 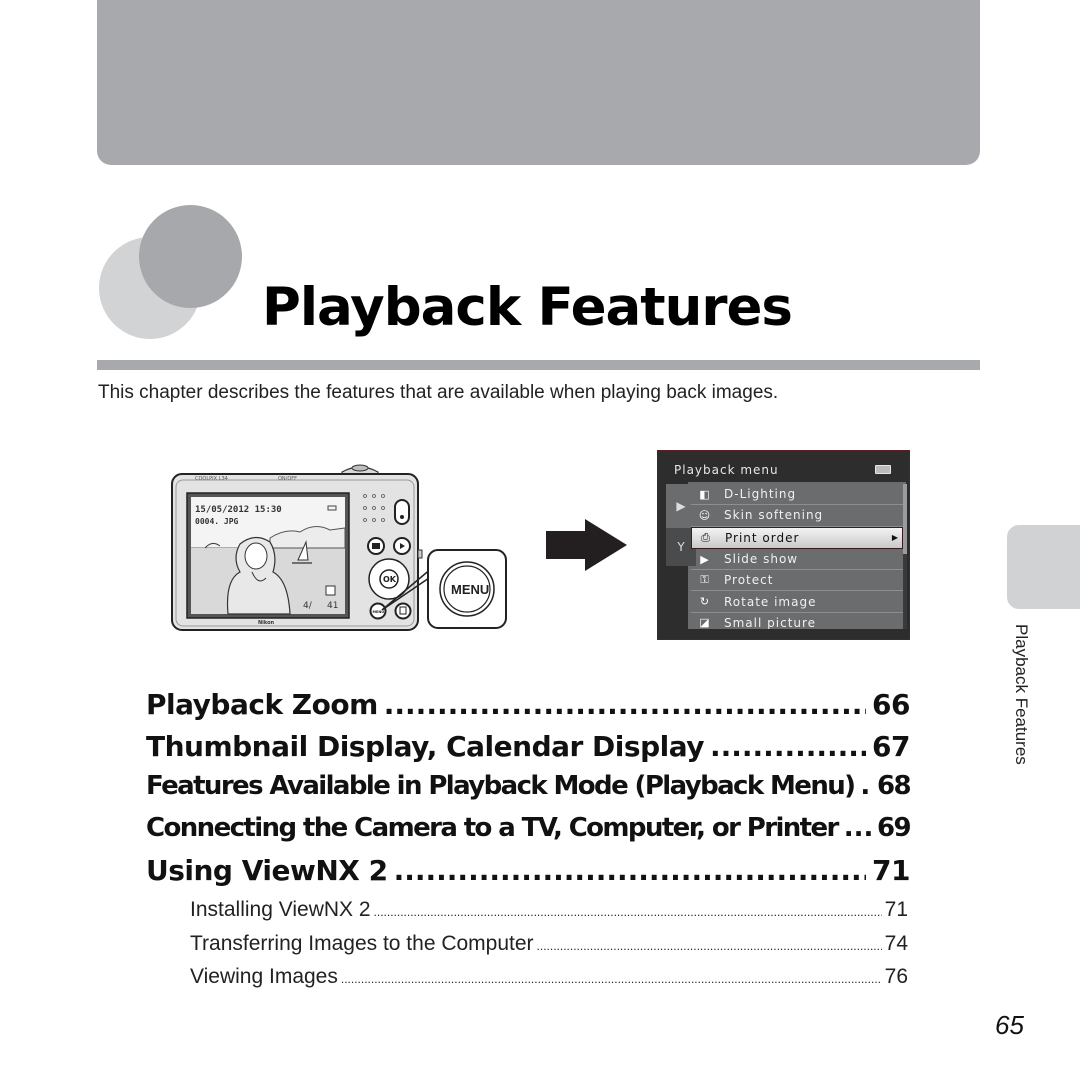 What do you see at coordinates (538, 365) in the screenshot?
I see `title-rule` at bounding box center [538, 365].